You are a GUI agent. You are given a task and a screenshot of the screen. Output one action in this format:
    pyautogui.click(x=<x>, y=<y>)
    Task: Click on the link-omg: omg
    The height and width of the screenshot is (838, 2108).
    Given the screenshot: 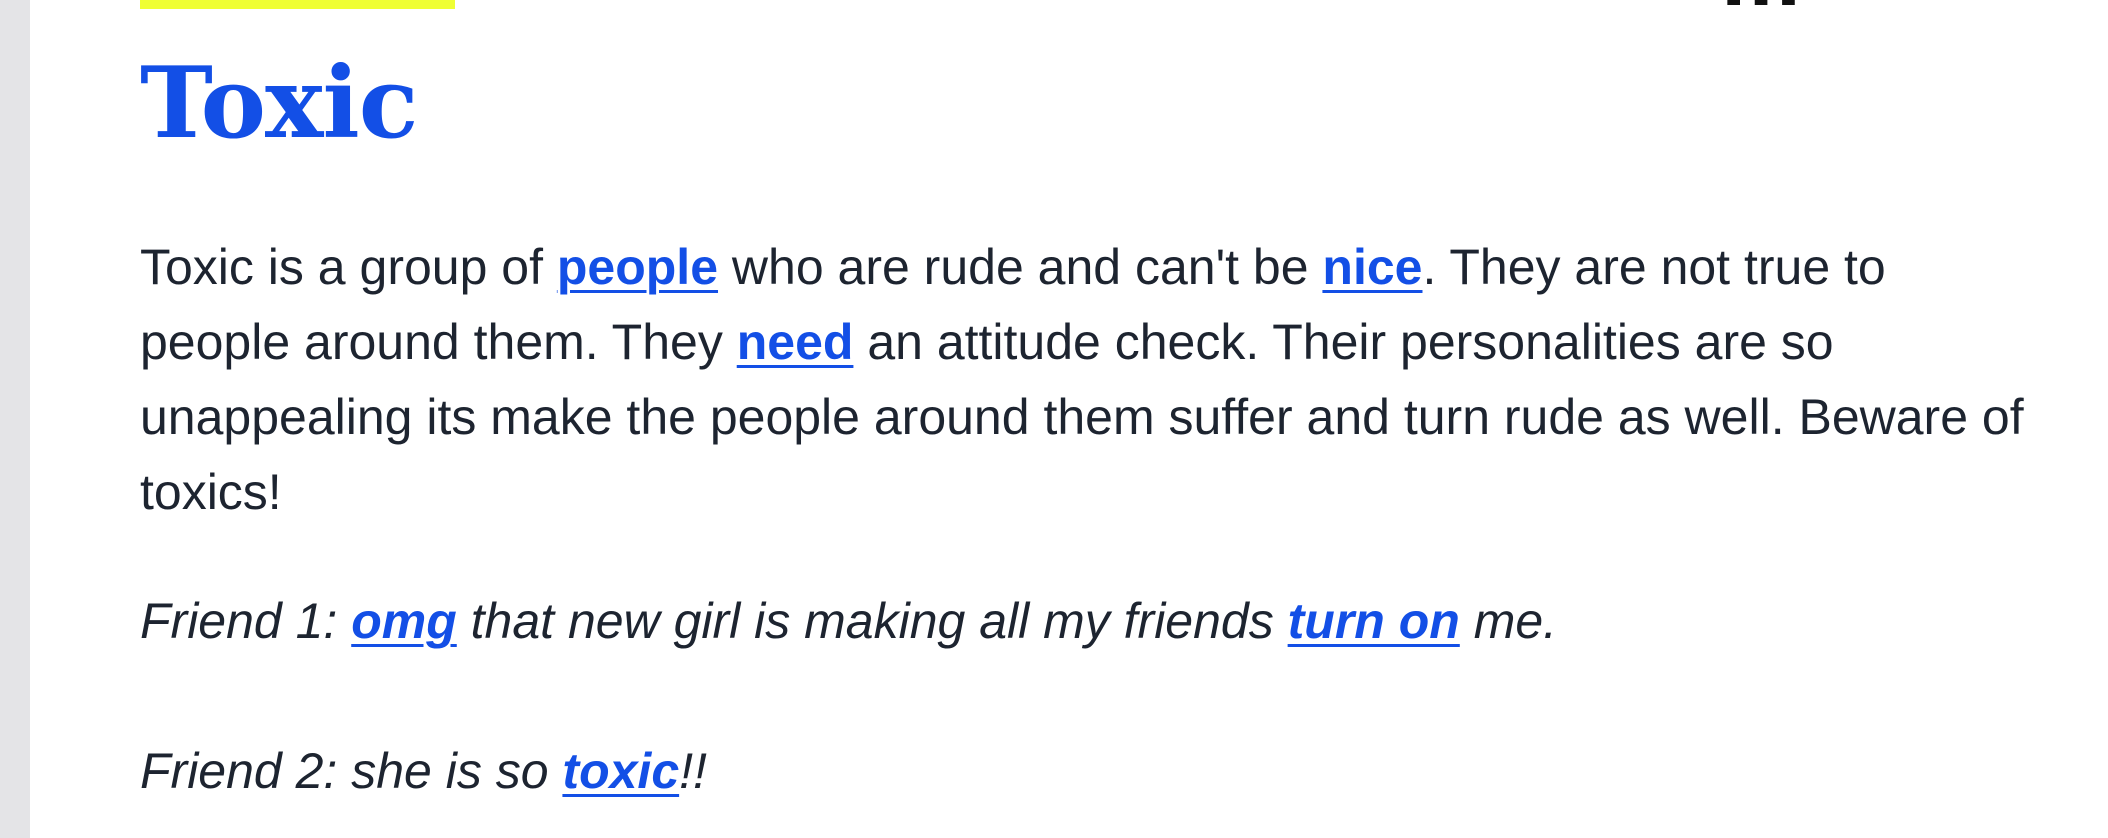 What is the action you would take?
    pyautogui.click(x=404, y=621)
    